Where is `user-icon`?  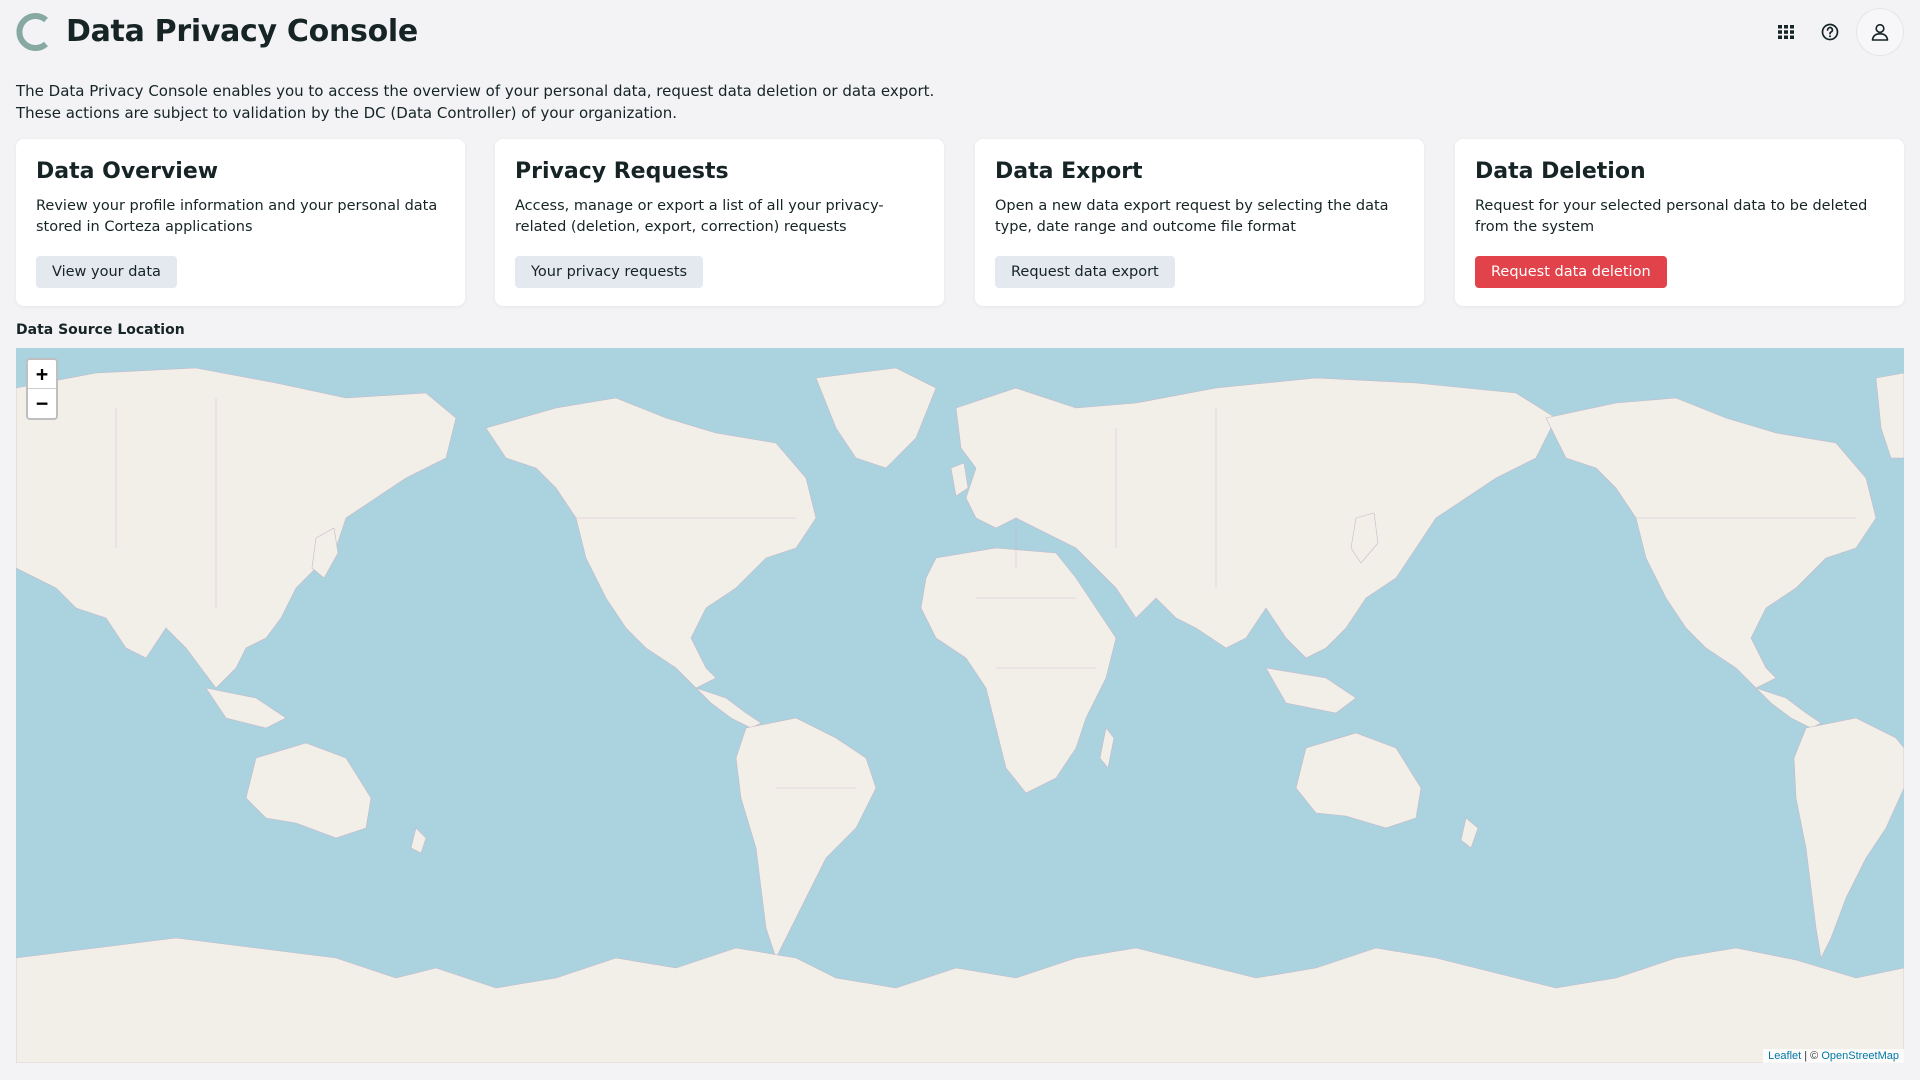
user-icon is located at coordinates (1880, 32).